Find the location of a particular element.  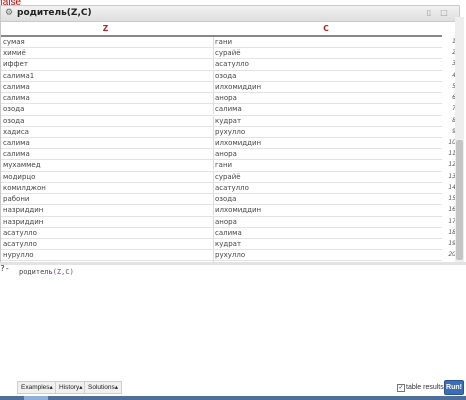

table-row: мухаммед гани 12 is located at coordinates (228, 166).